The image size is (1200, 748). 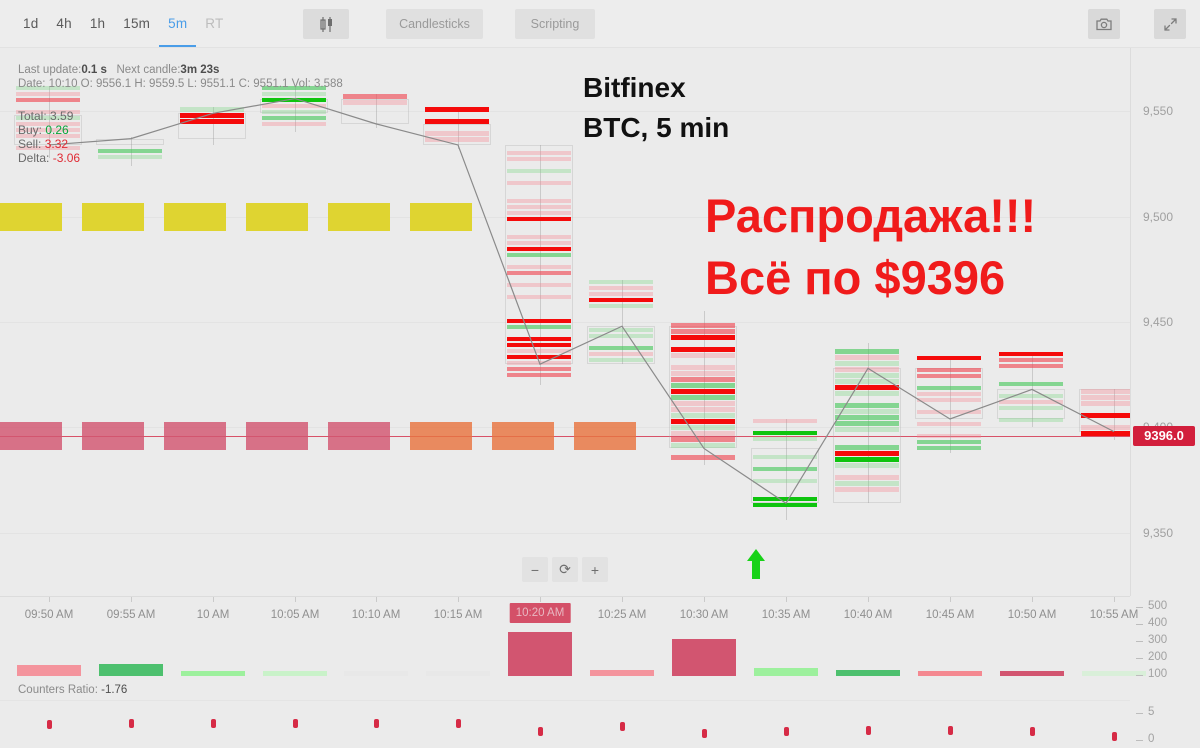 What do you see at coordinates (31, 216) in the screenshot?
I see `high-volume-node-yellow` at bounding box center [31, 216].